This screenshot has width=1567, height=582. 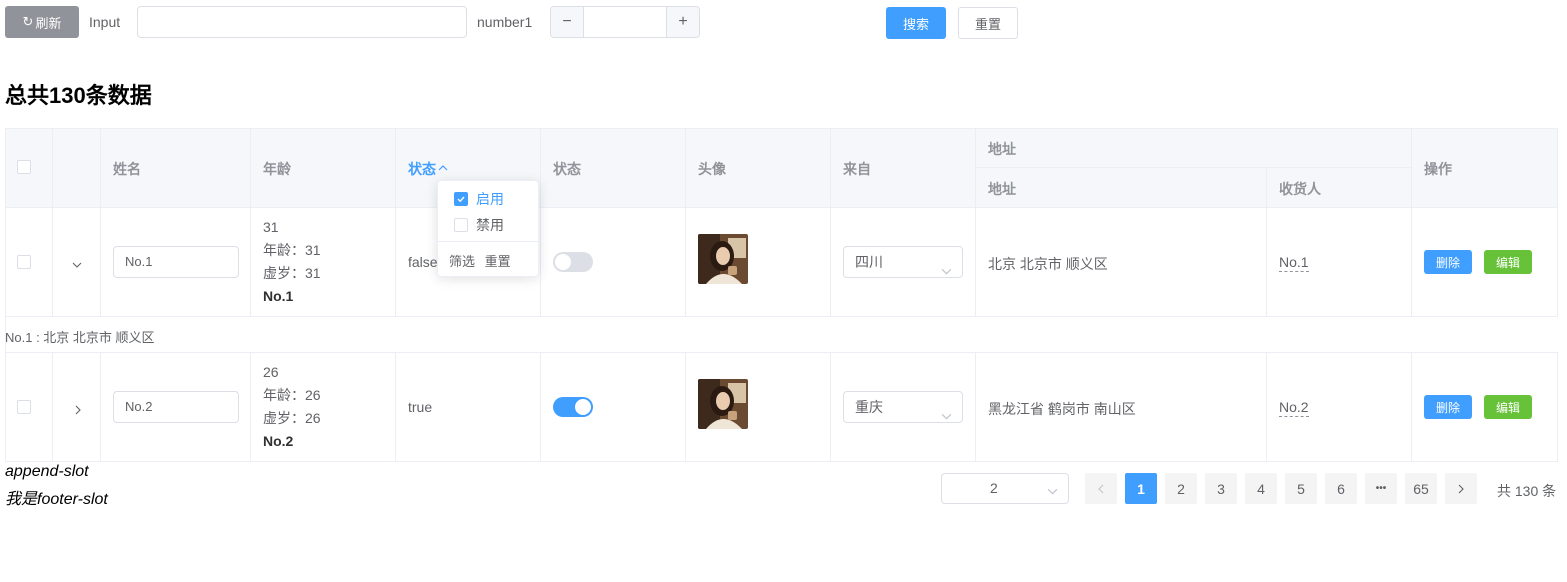 I want to click on header-receiver: 收货人, so click(x=1339, y=188).